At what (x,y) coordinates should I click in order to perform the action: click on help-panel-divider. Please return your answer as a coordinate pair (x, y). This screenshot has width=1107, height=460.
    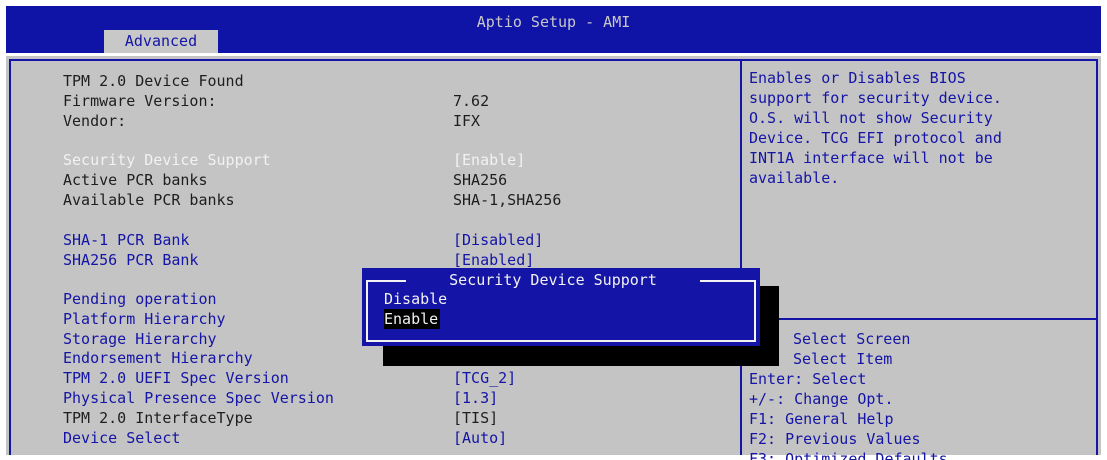
    Looking at the image, I should click on (741, 258).